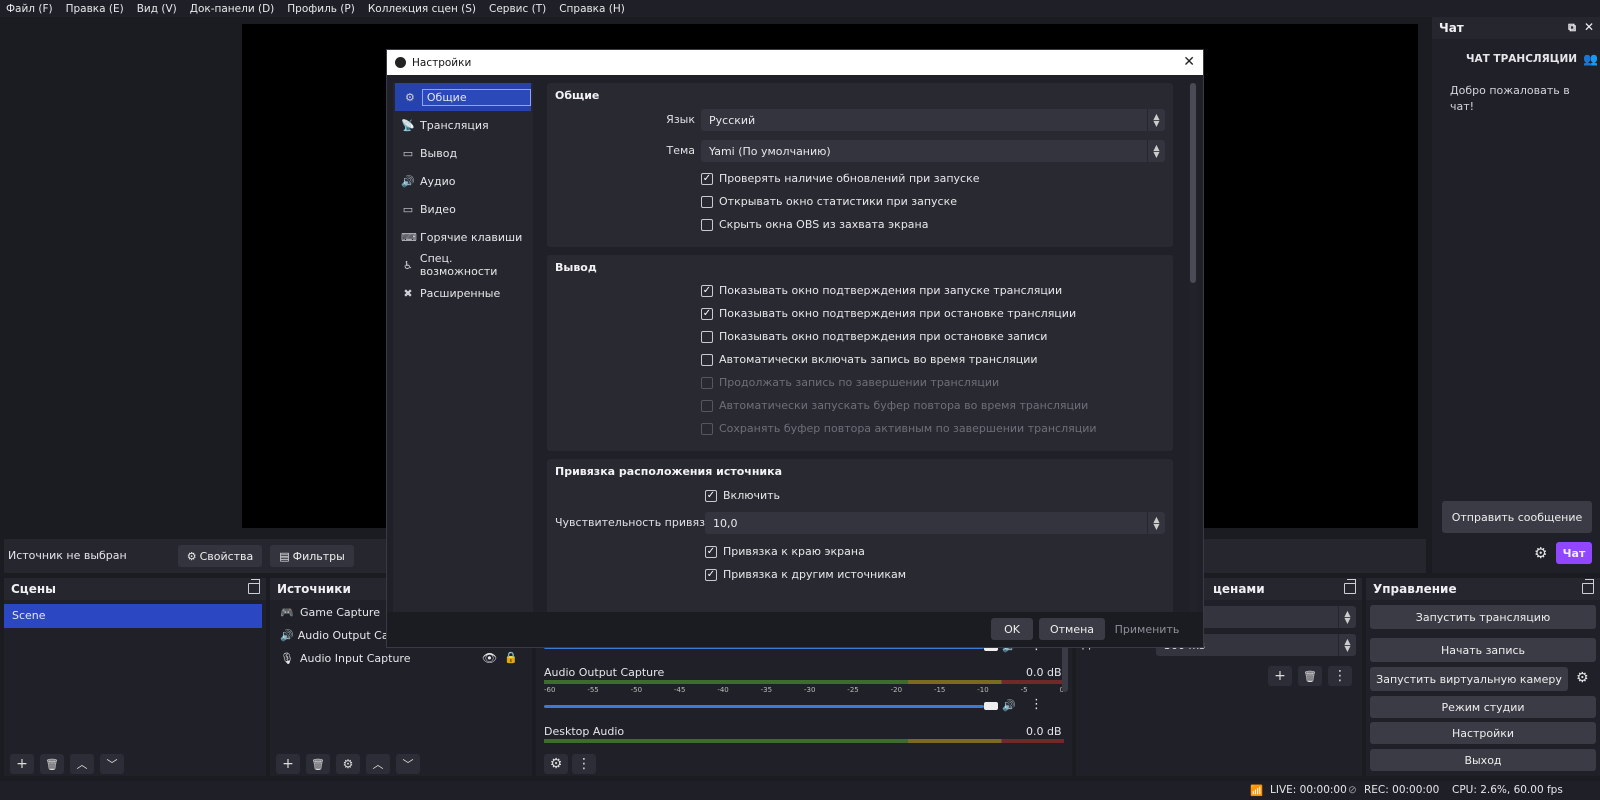 The image size is (1600, 800). What do you see at coordinates (785, 551) in the screenshot?
I see `snap-screen-edge-checkbox: ✓ Привязка к краю экрана` at bounding box center [785, 551].